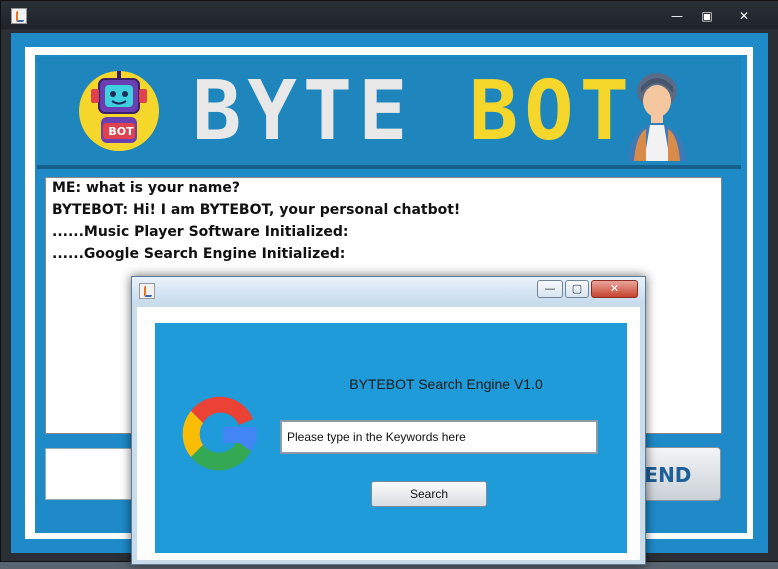 The image size is (778, 569). Describe the element at coordinates (220, 433) in the screenshot. I see `google-logo-icon` at that location.